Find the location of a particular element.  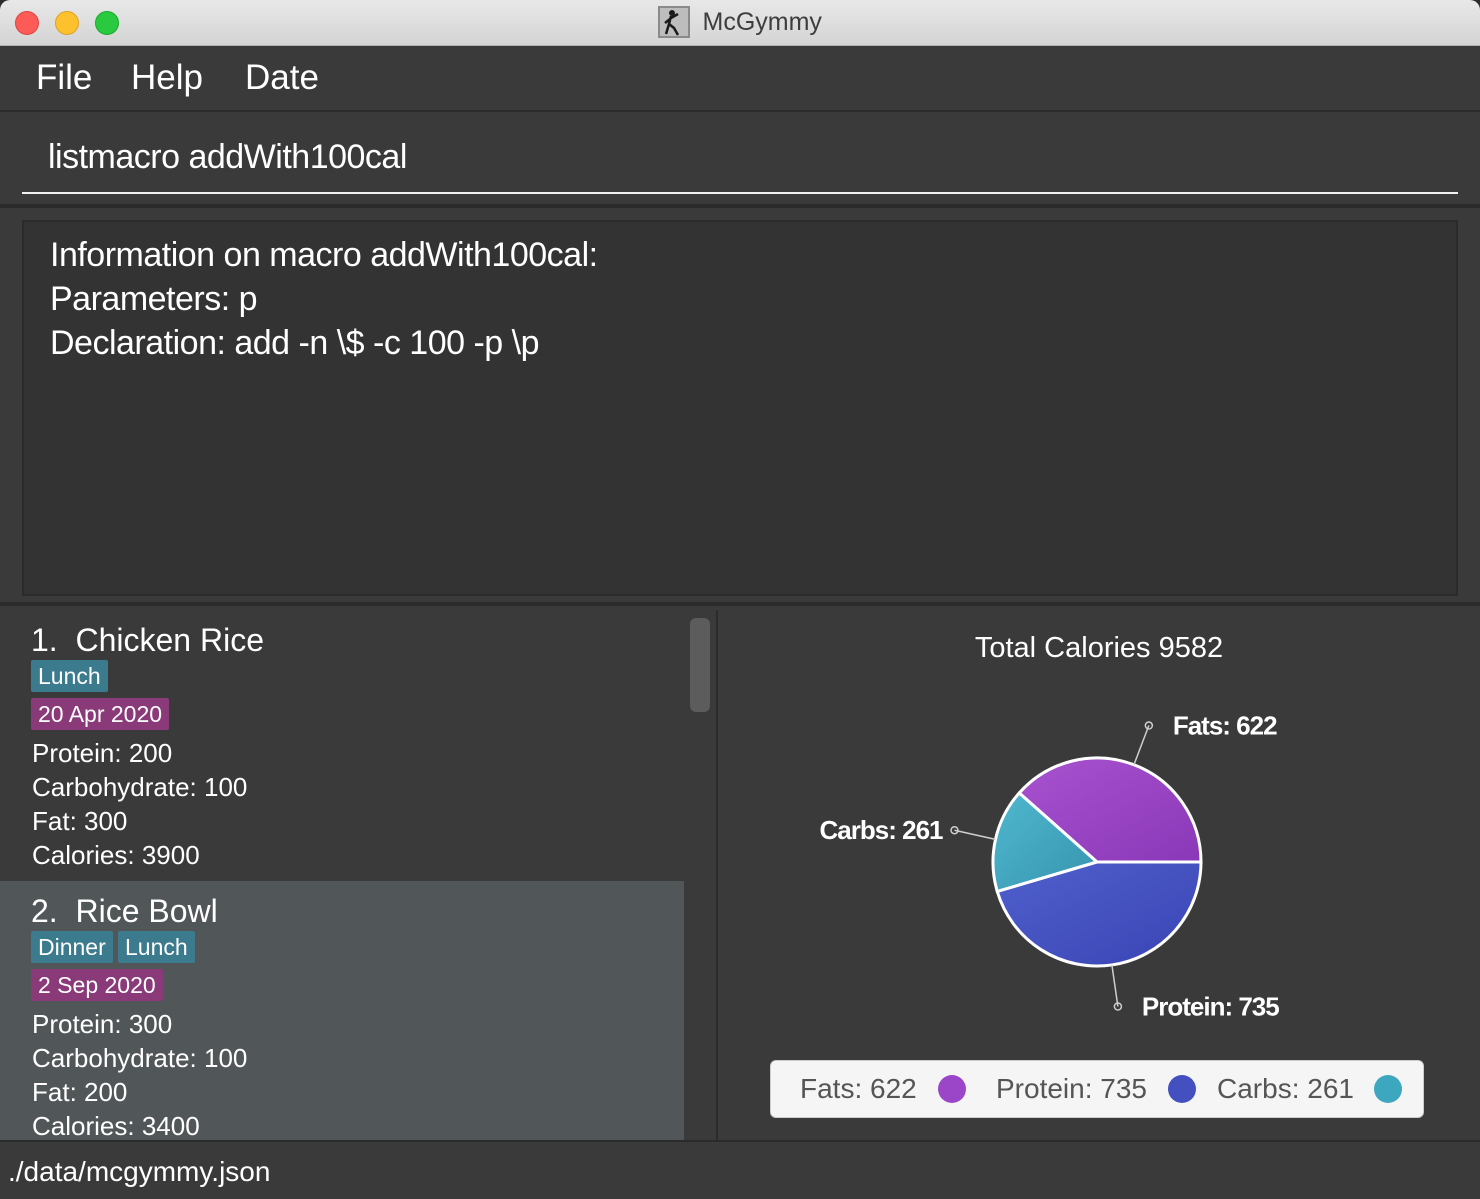

legend-dot-carbs is located at coordinates (1388, 1089).